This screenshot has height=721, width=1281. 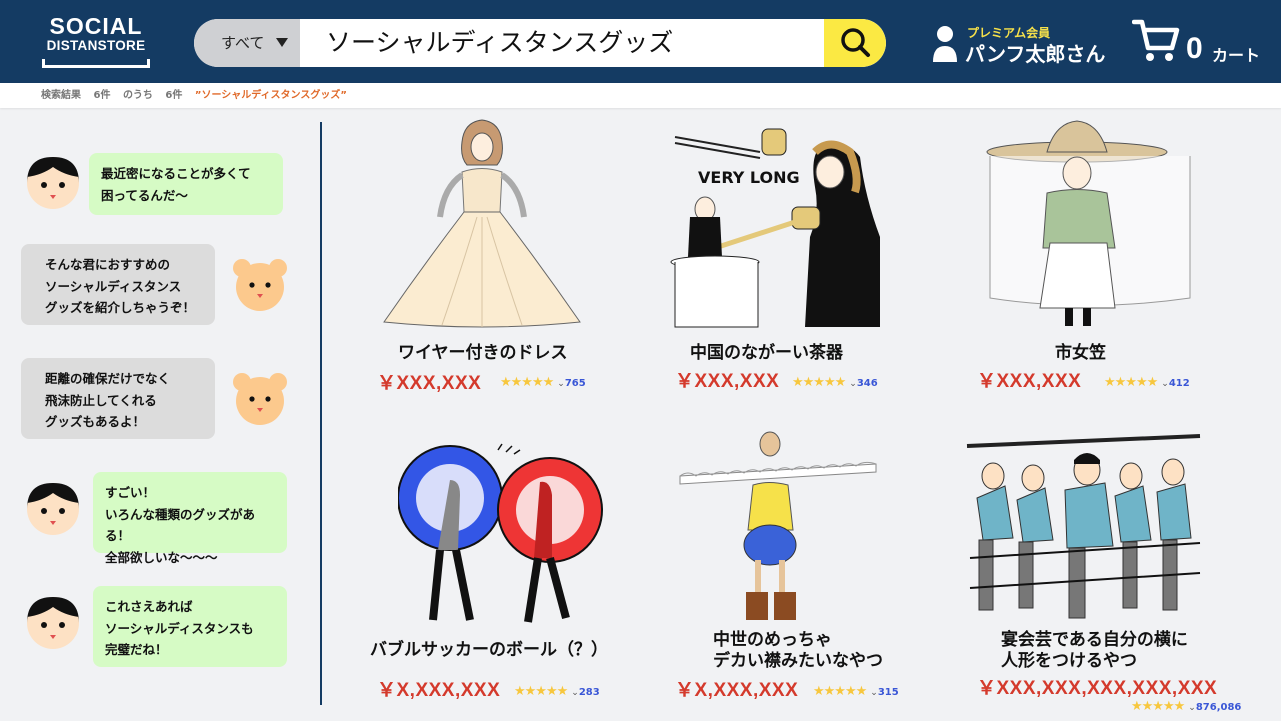 What do you see at coordinates (102, 95) in the screenshot?
I see `result-count-a: 6件` at bounding box center [102, 95].